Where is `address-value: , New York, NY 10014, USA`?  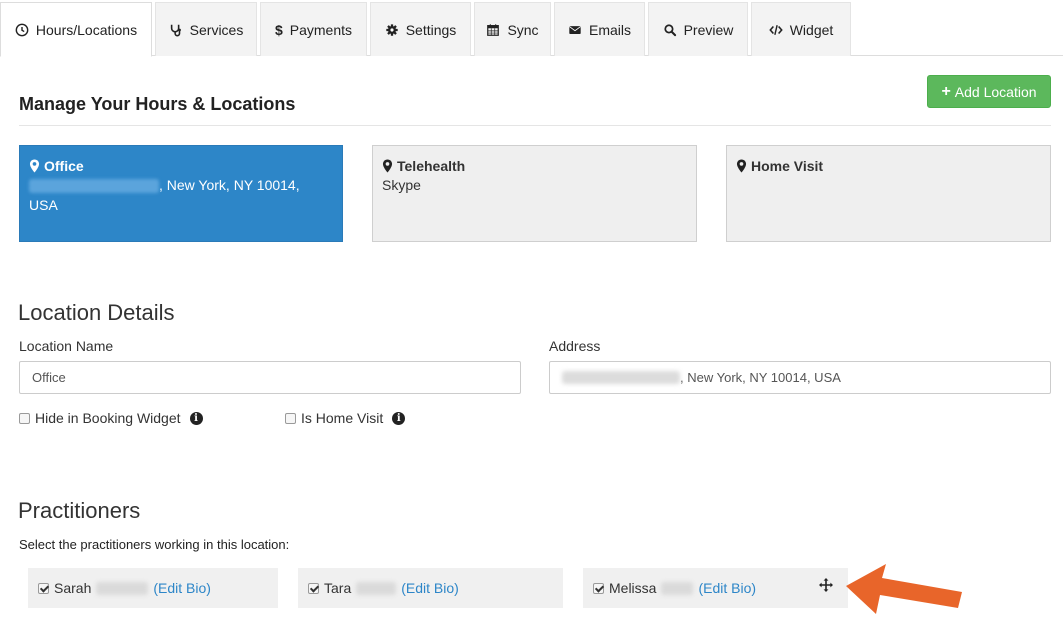 address-value: , New York, NY 10014, USA is located at coordinates (760, 377).